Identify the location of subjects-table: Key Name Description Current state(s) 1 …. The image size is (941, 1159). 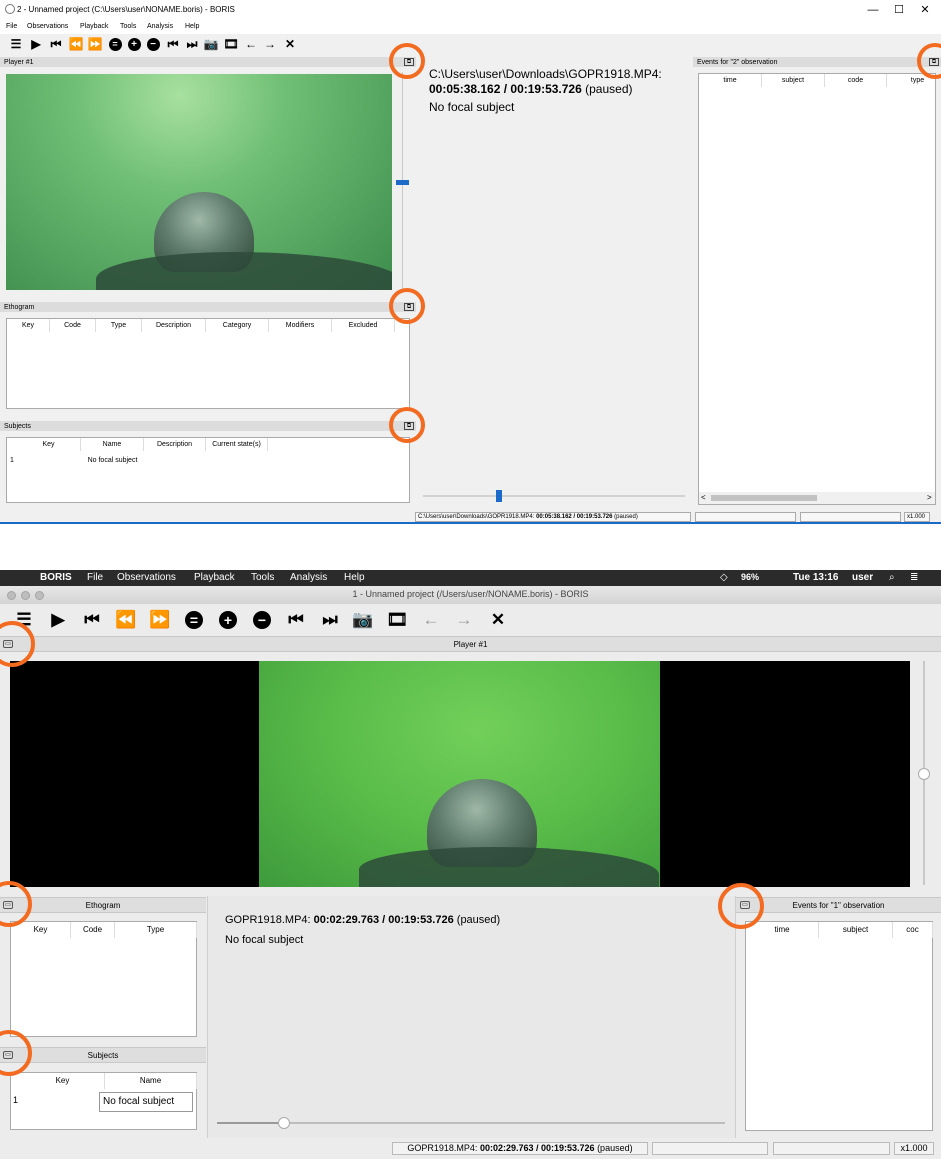
(208, 470).